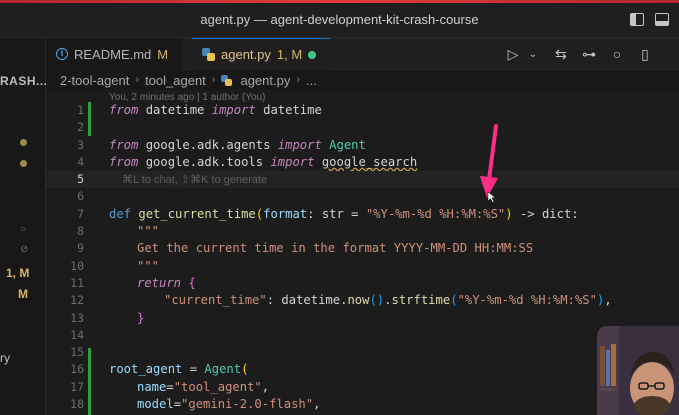  Describe the element at coordinates (662, 19) in the screenshot. I see `toggle-panel-icon` at that location.